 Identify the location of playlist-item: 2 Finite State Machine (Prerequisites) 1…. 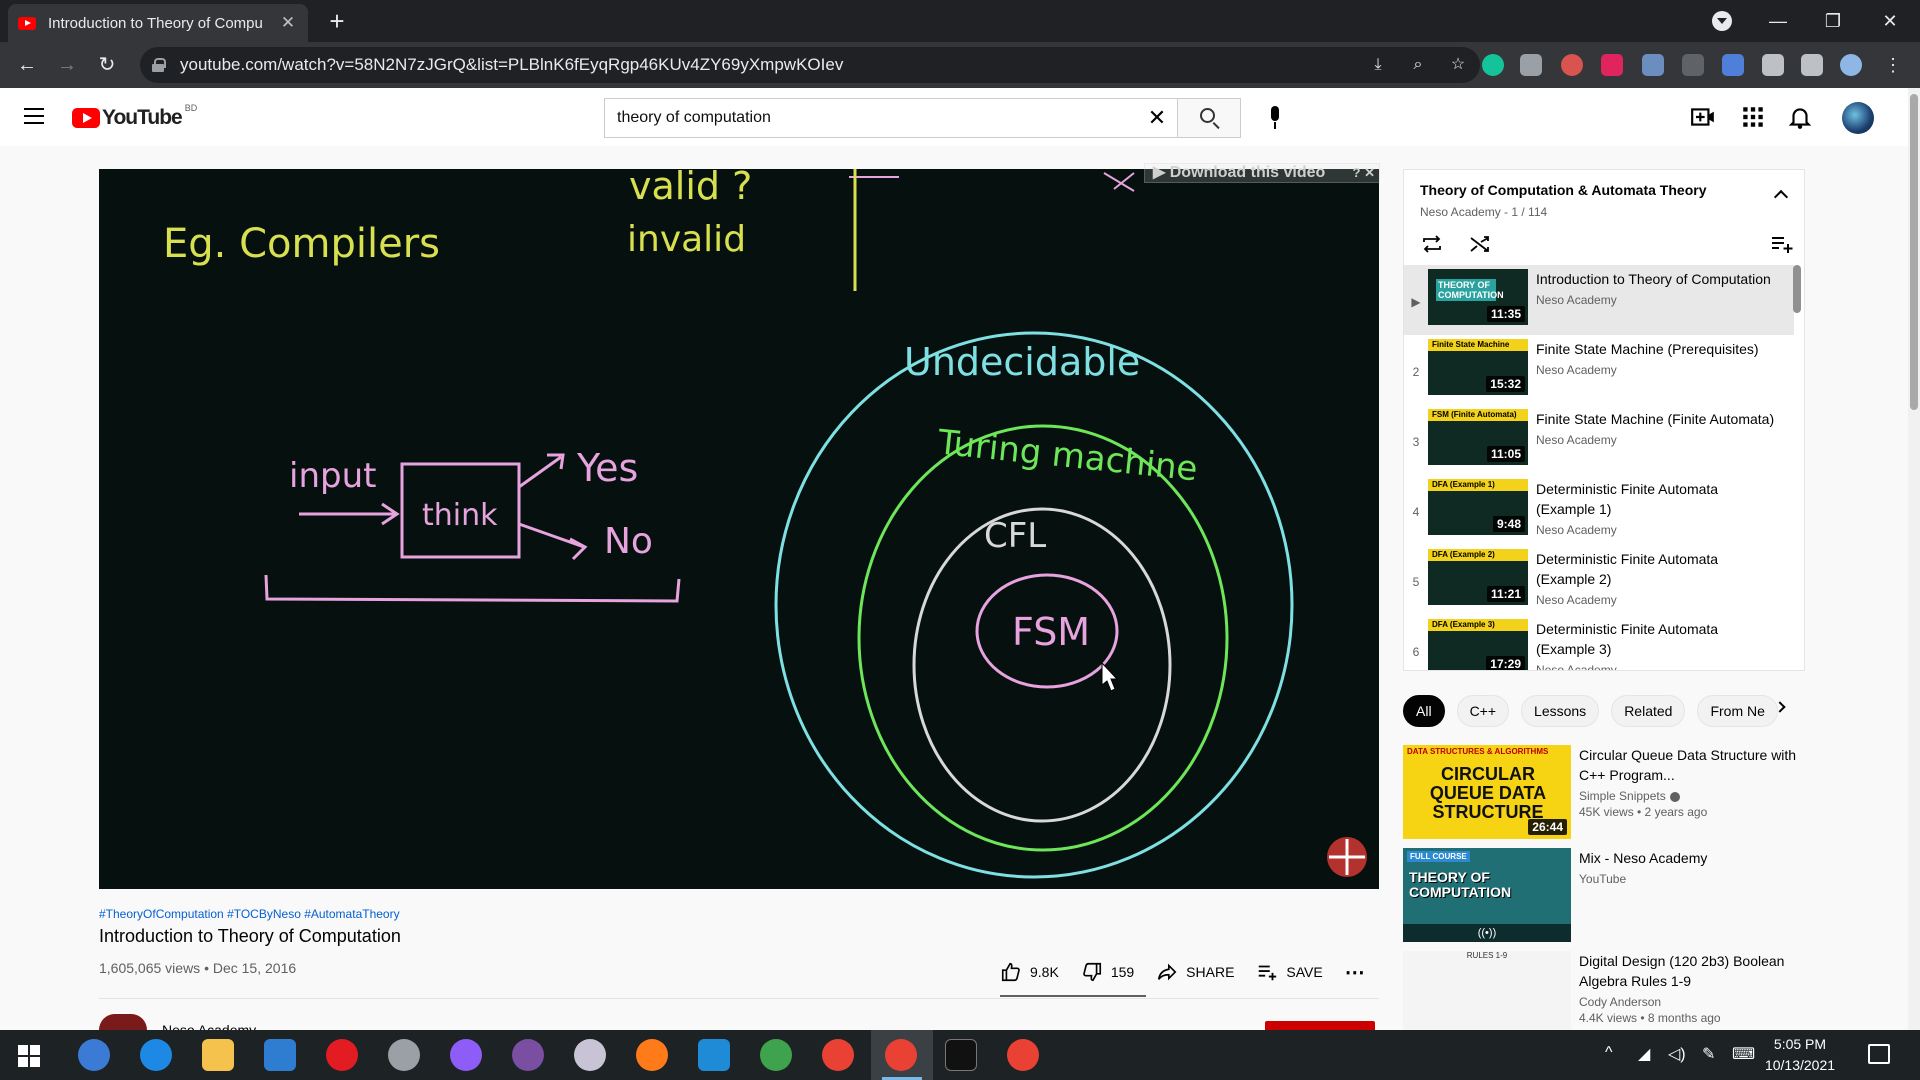
(1599, 370).